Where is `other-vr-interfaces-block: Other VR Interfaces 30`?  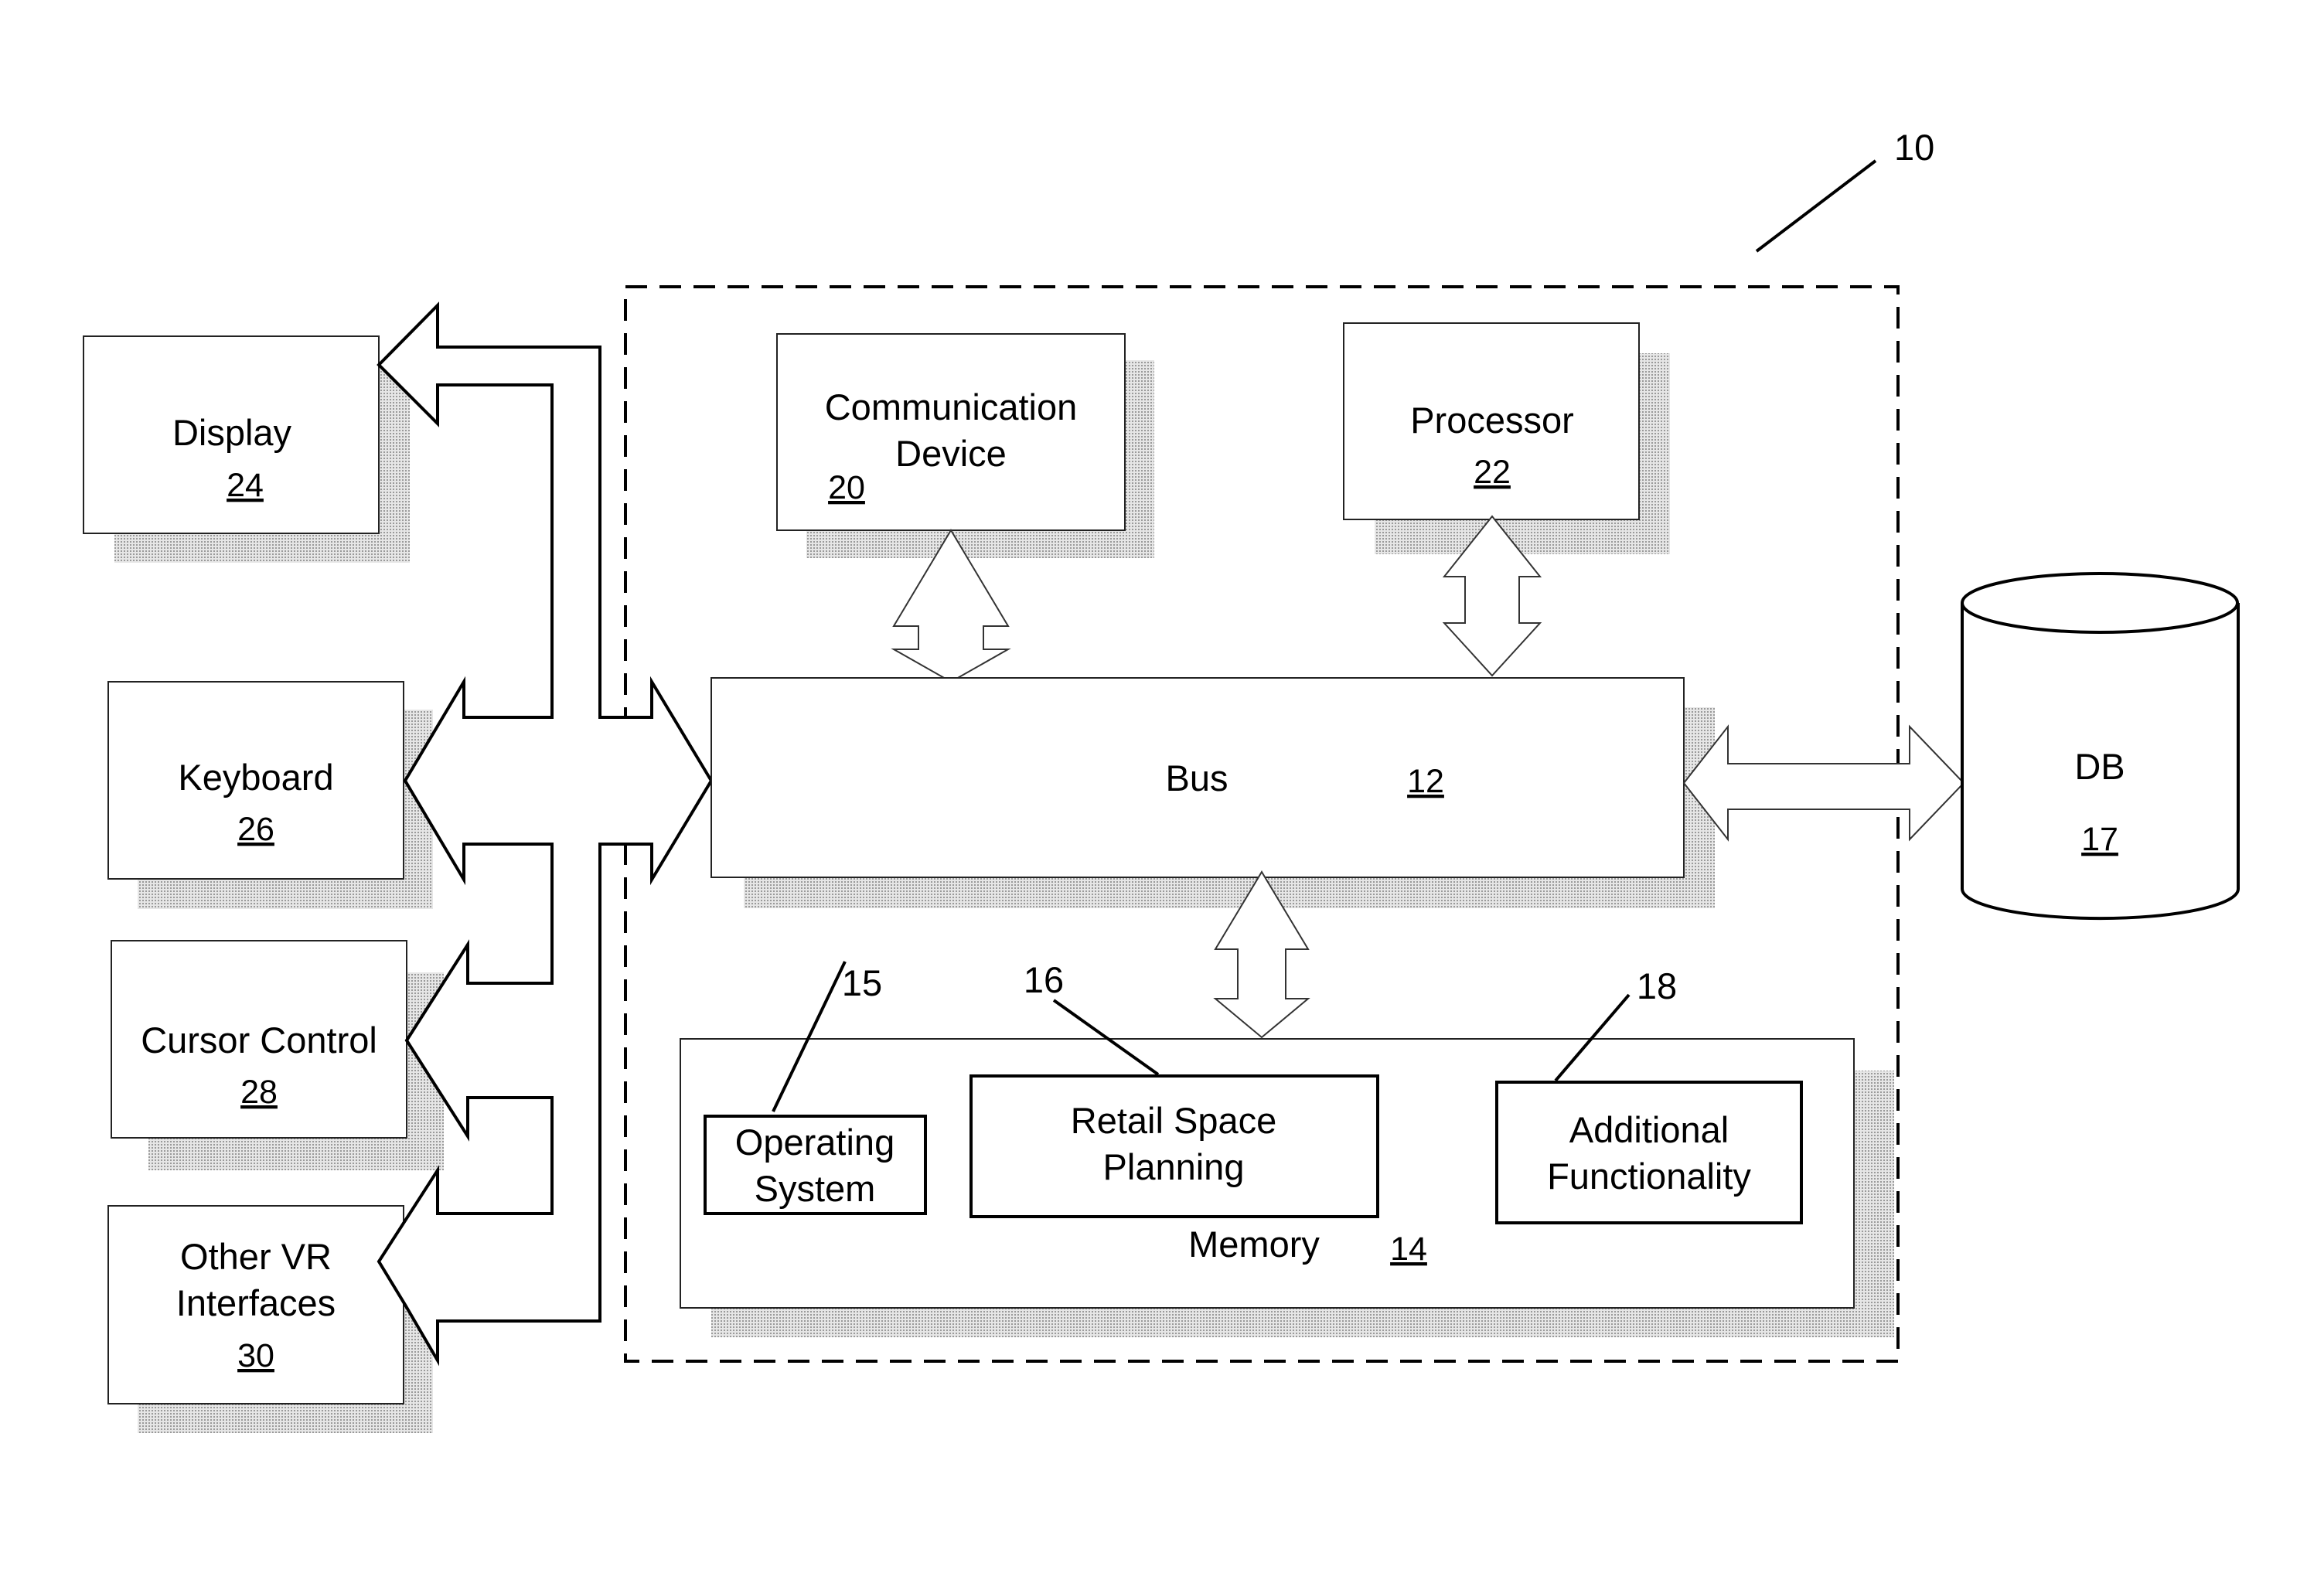
other-vr-interfaces-block: Other VR Interfaces 30 is located at coordinates (270, 1319).